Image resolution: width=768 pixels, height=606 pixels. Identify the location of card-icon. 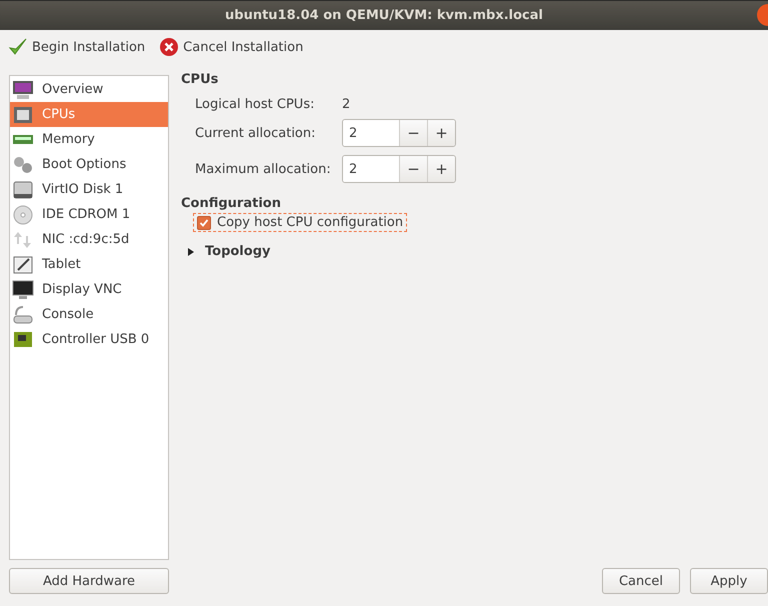
(23, 340).